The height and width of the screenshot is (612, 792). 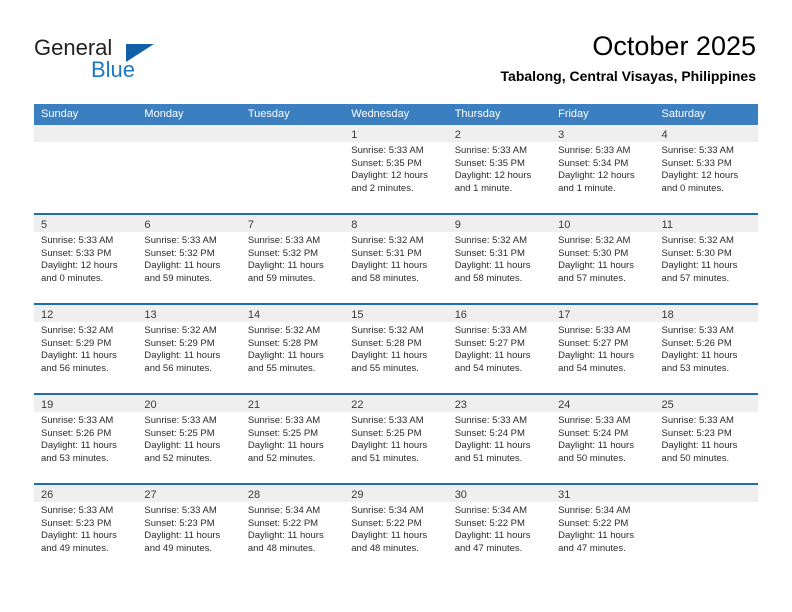 I want to click on sunset-text: Sunset: 5:32 PM, so click(x=179, y=253).